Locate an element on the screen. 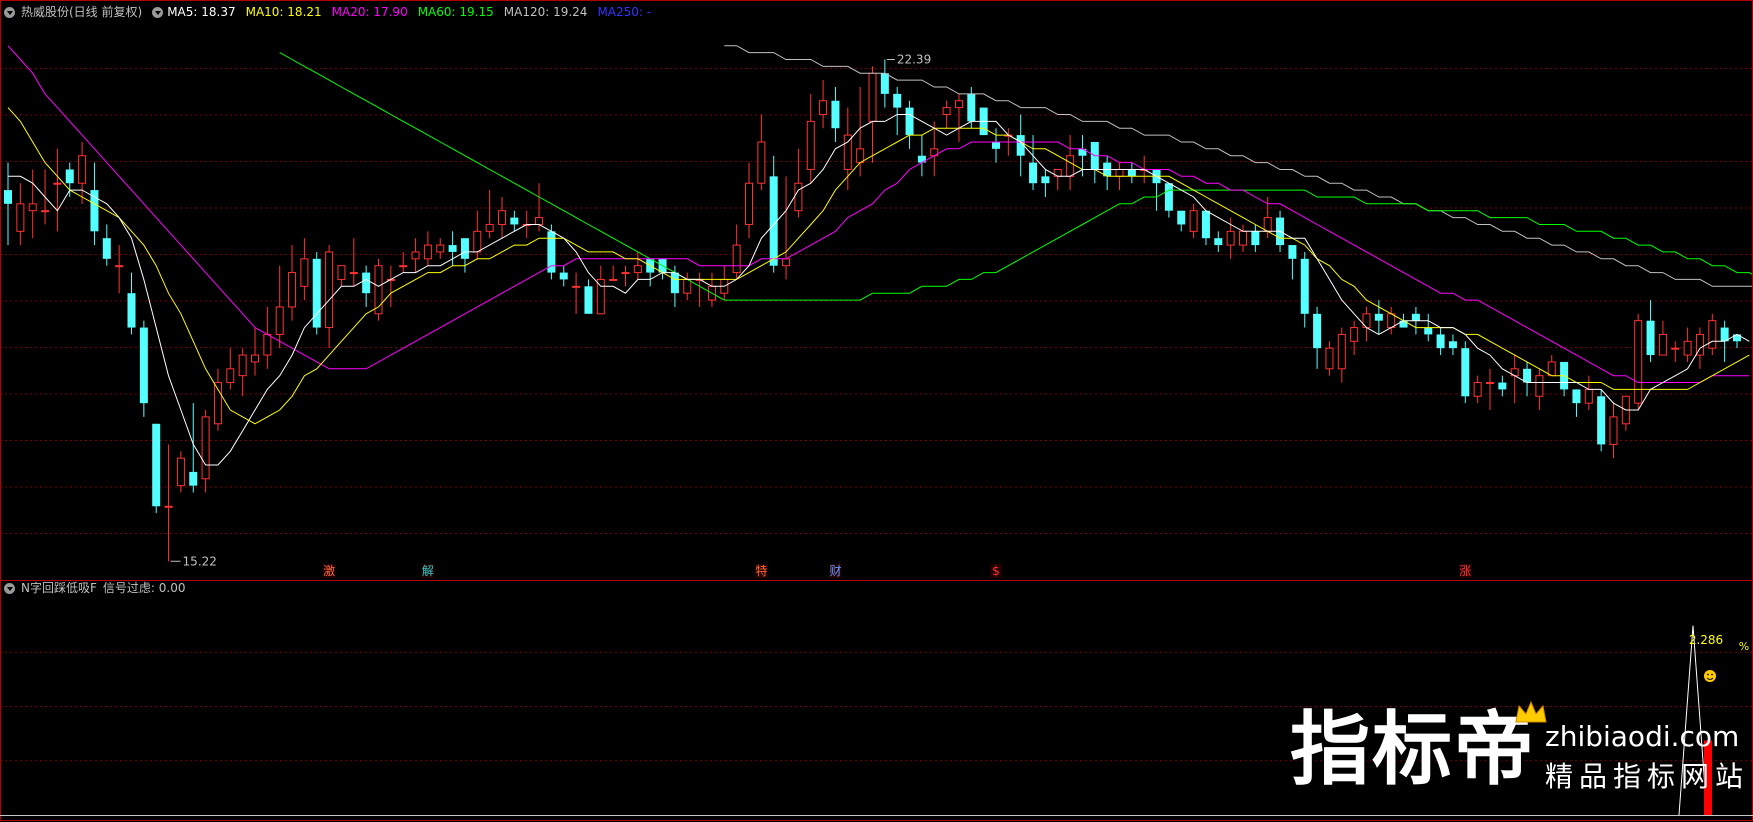  indicator-title: N字回踩低吸F is located at coordinates (59, 588).